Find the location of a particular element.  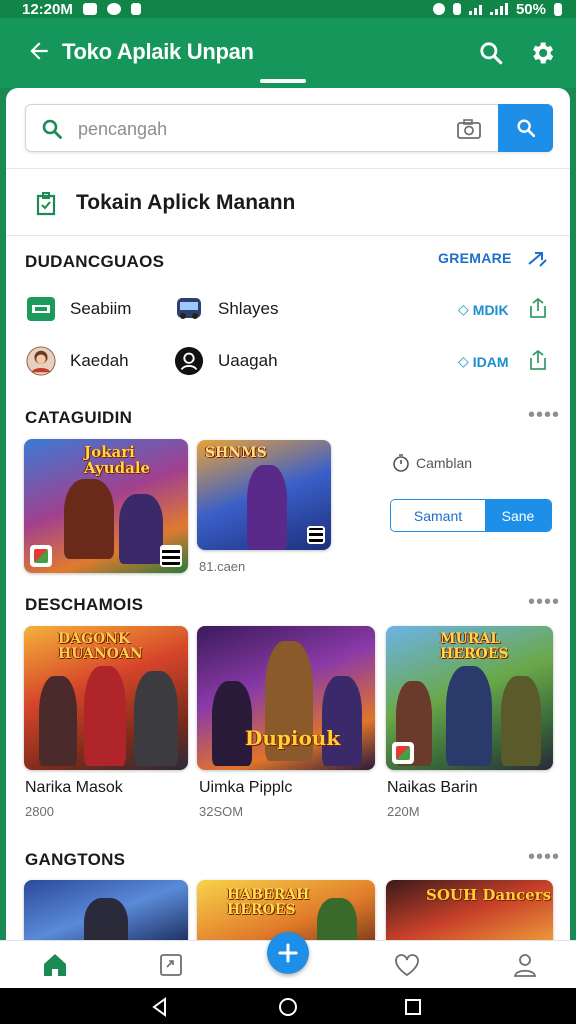

search-submit-button is located at coordinates (525, 128).